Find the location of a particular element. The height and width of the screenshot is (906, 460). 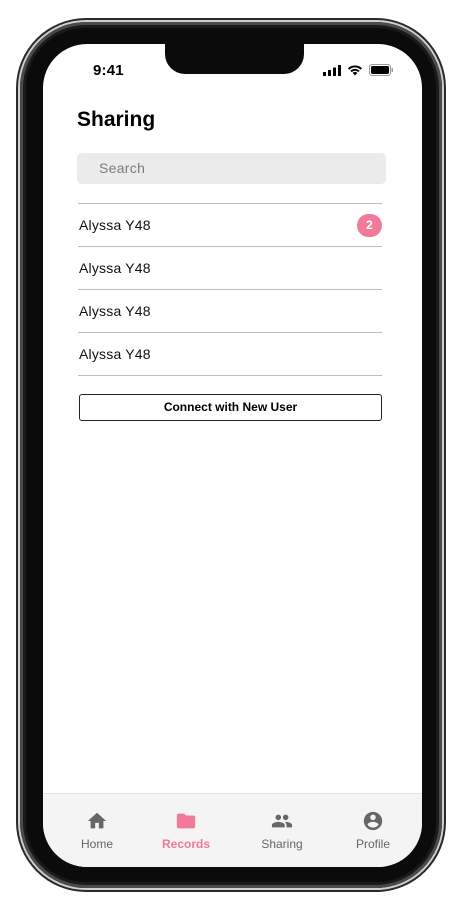

cellular-signal-icon is located at coordinates (332, 70).